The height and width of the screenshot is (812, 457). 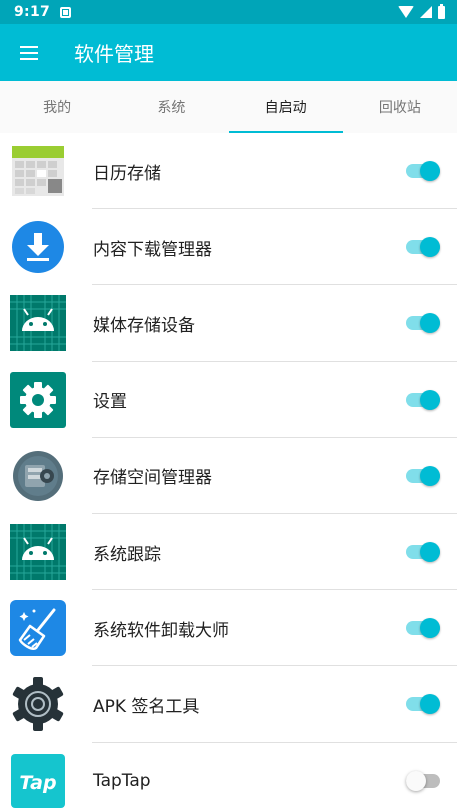 I want to click on app-name: 设置, so click(x=110, y=402).